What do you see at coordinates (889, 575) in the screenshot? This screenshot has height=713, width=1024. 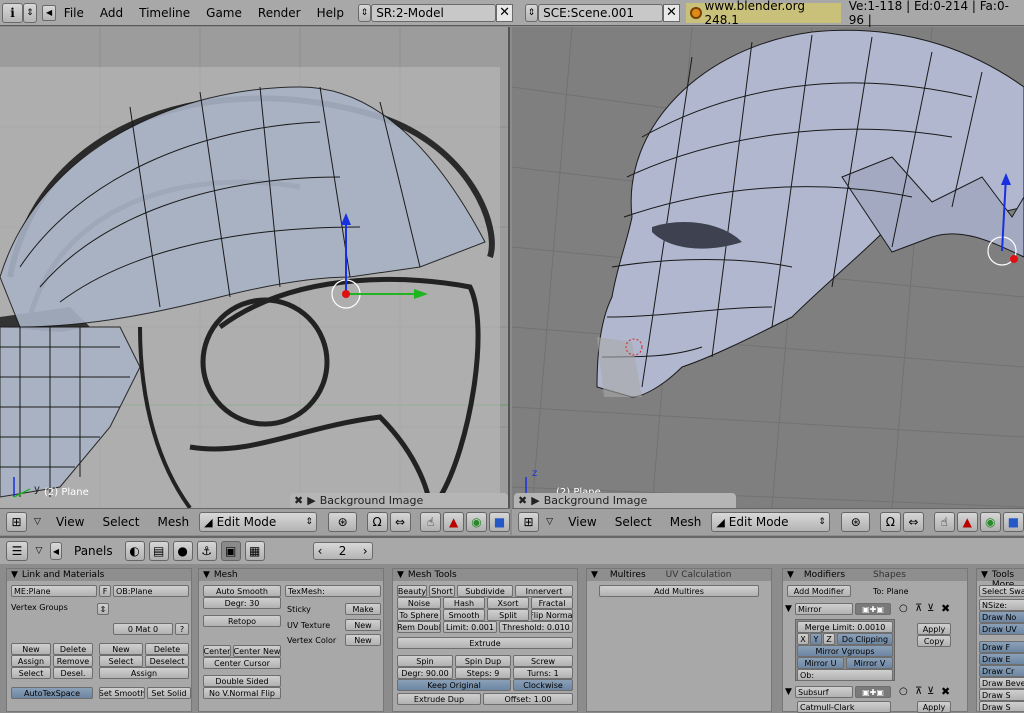 I see `shapes-tab: Shapes` at bounding box center [889, 575].